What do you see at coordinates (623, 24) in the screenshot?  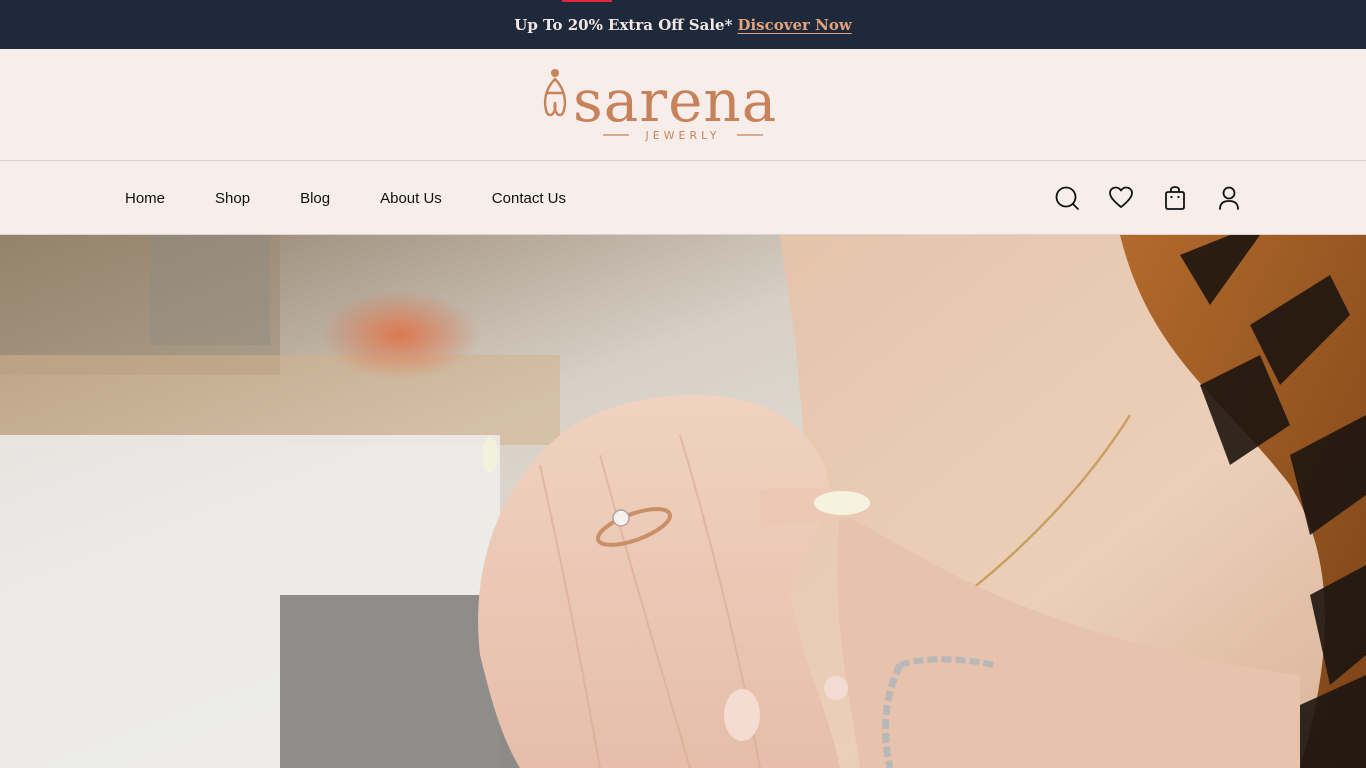 I see `promo-text: Up To 20% Extra Off Sale*` at bounding box center [623, 24].